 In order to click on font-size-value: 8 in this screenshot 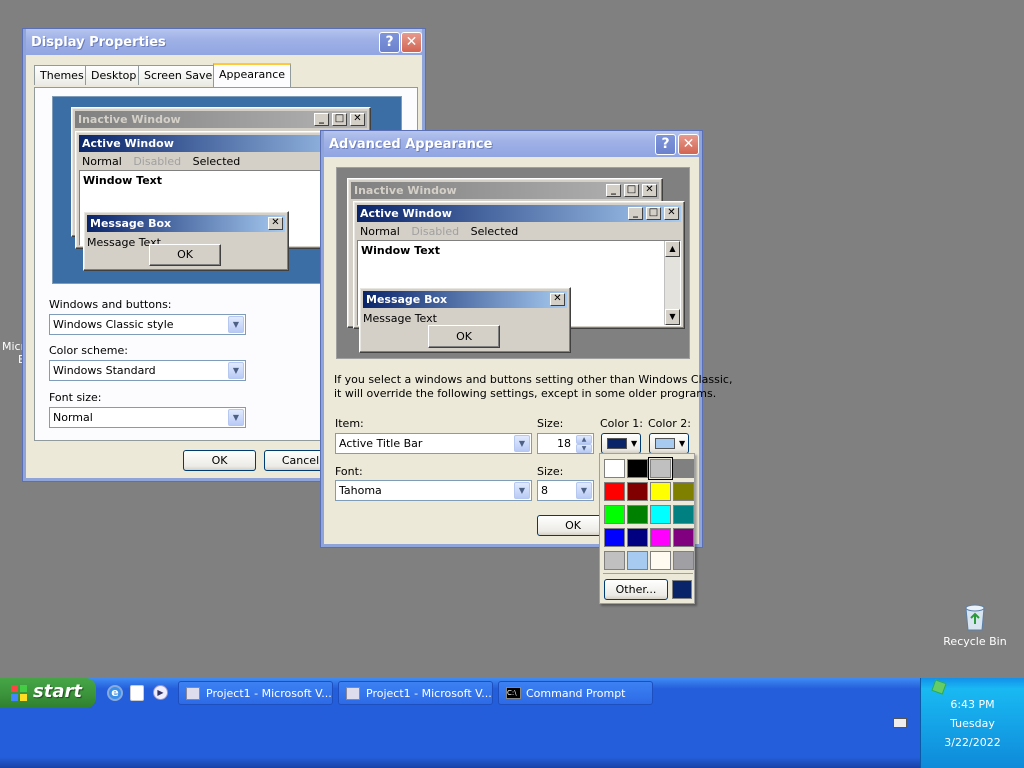, I will do `click(544, 490)`.